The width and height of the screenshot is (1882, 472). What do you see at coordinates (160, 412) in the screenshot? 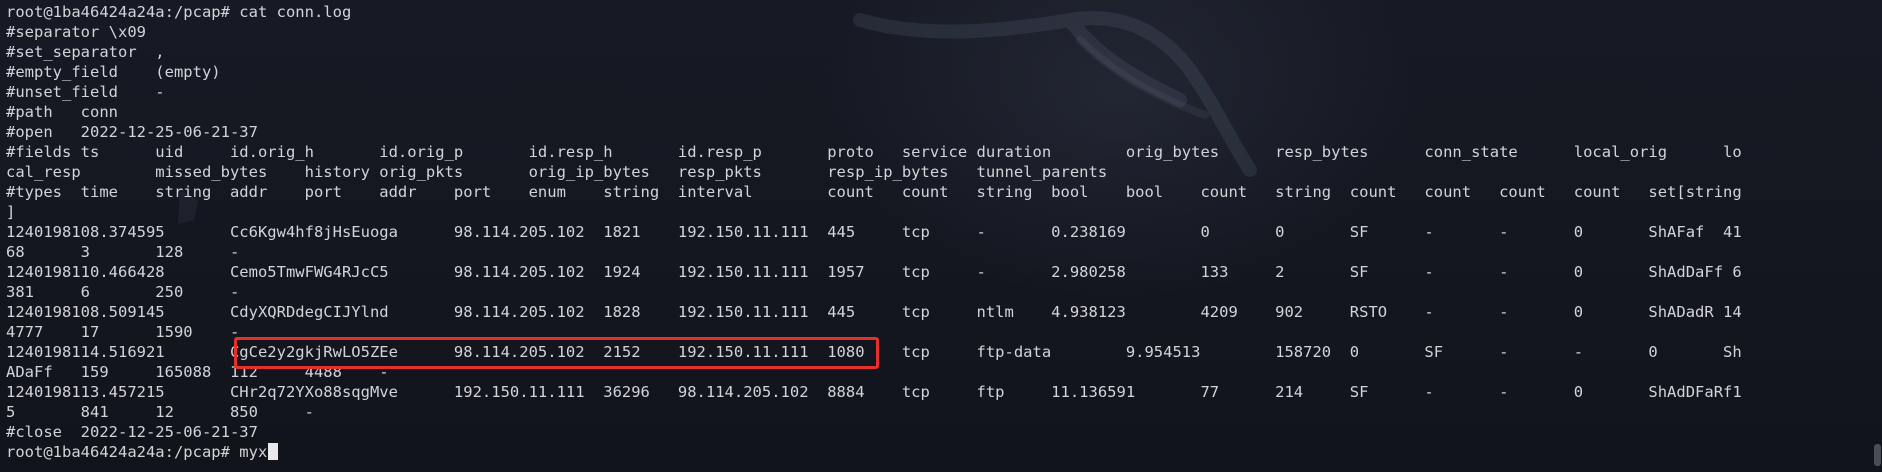
I see `terminal-line: 5 841 12 850 -` at bounding box center [160, 412].